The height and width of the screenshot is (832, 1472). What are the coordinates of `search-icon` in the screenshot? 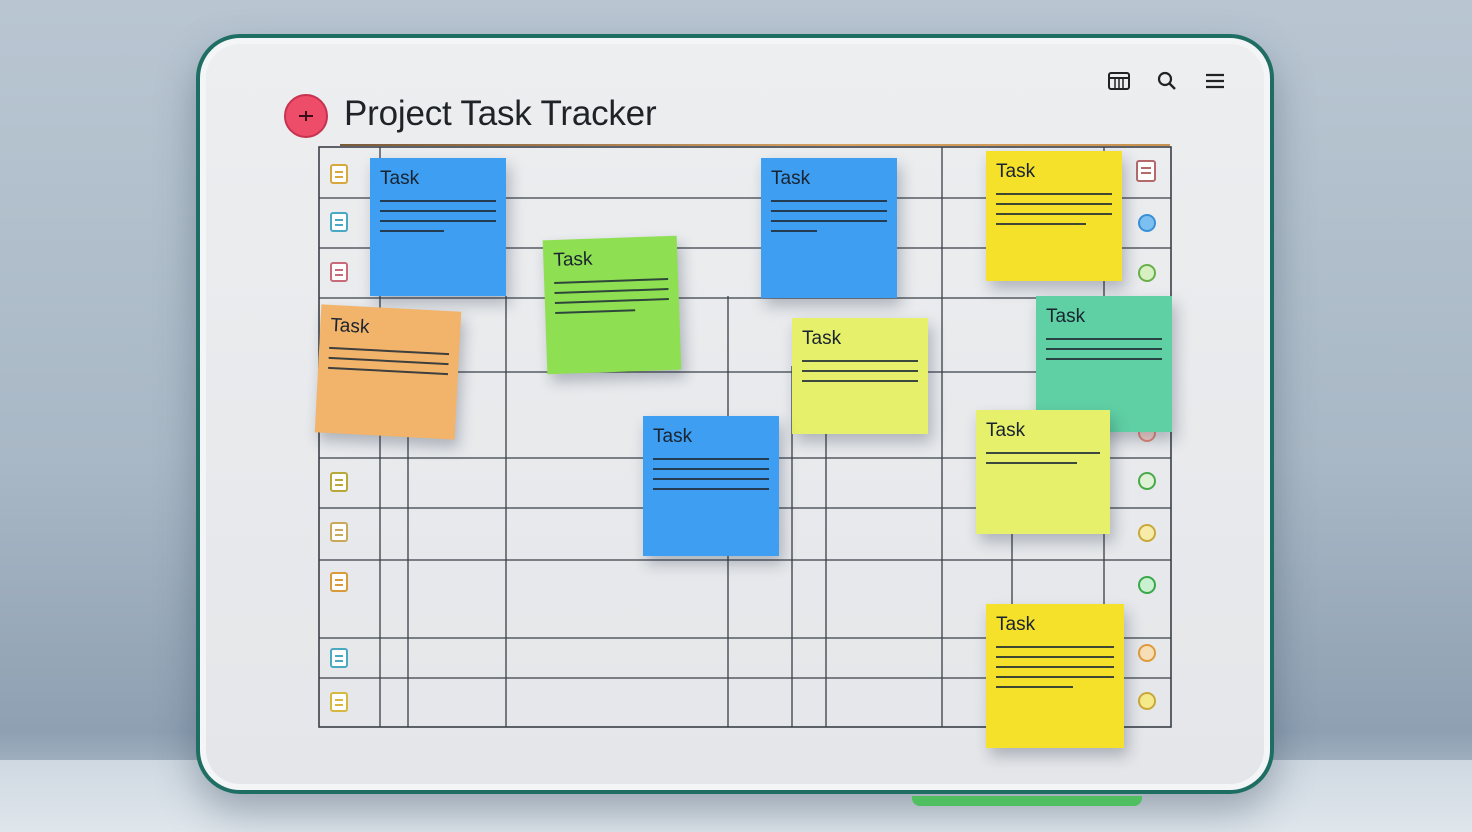 It's located at (1167, 81).